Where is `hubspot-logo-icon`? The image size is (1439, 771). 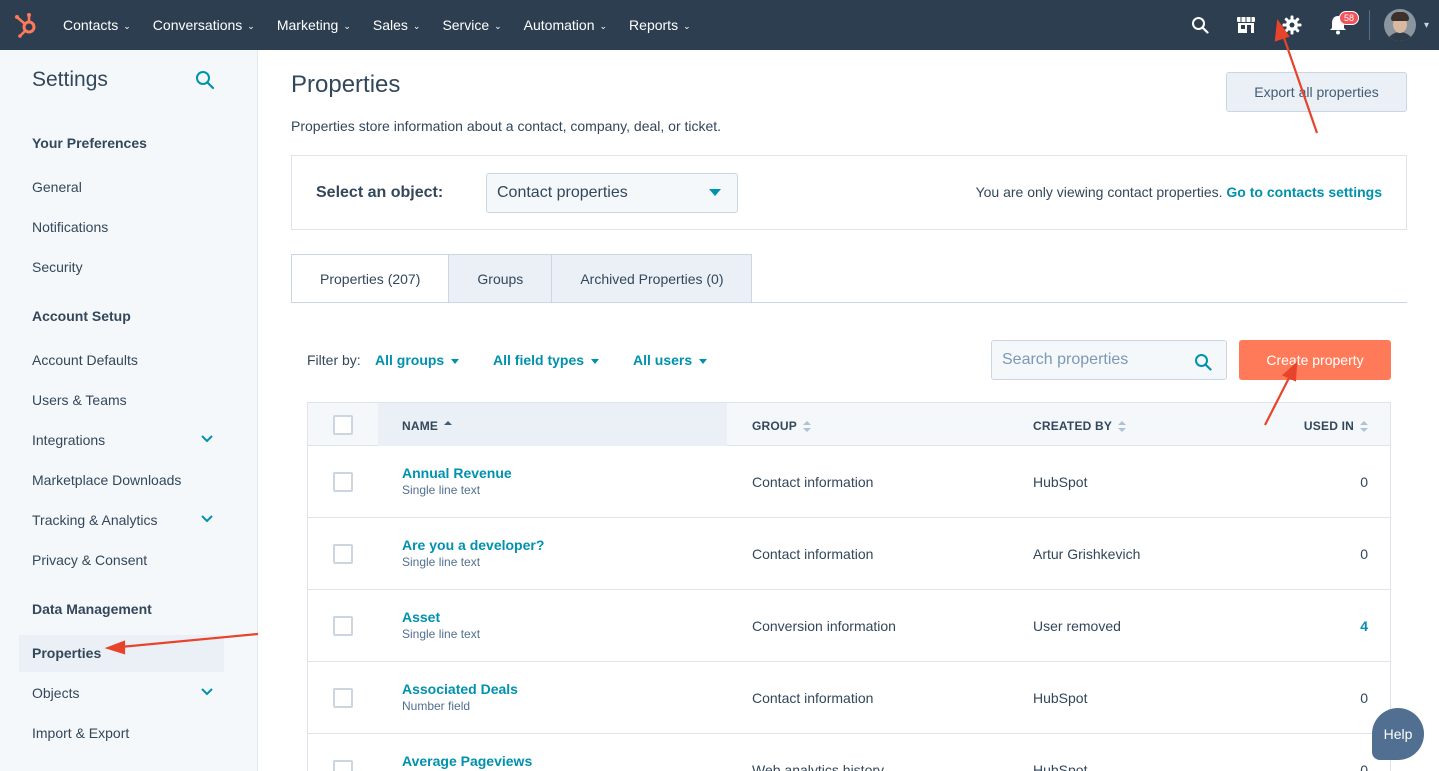 hubspot-logo-icon is located at coordinates (26, 25).